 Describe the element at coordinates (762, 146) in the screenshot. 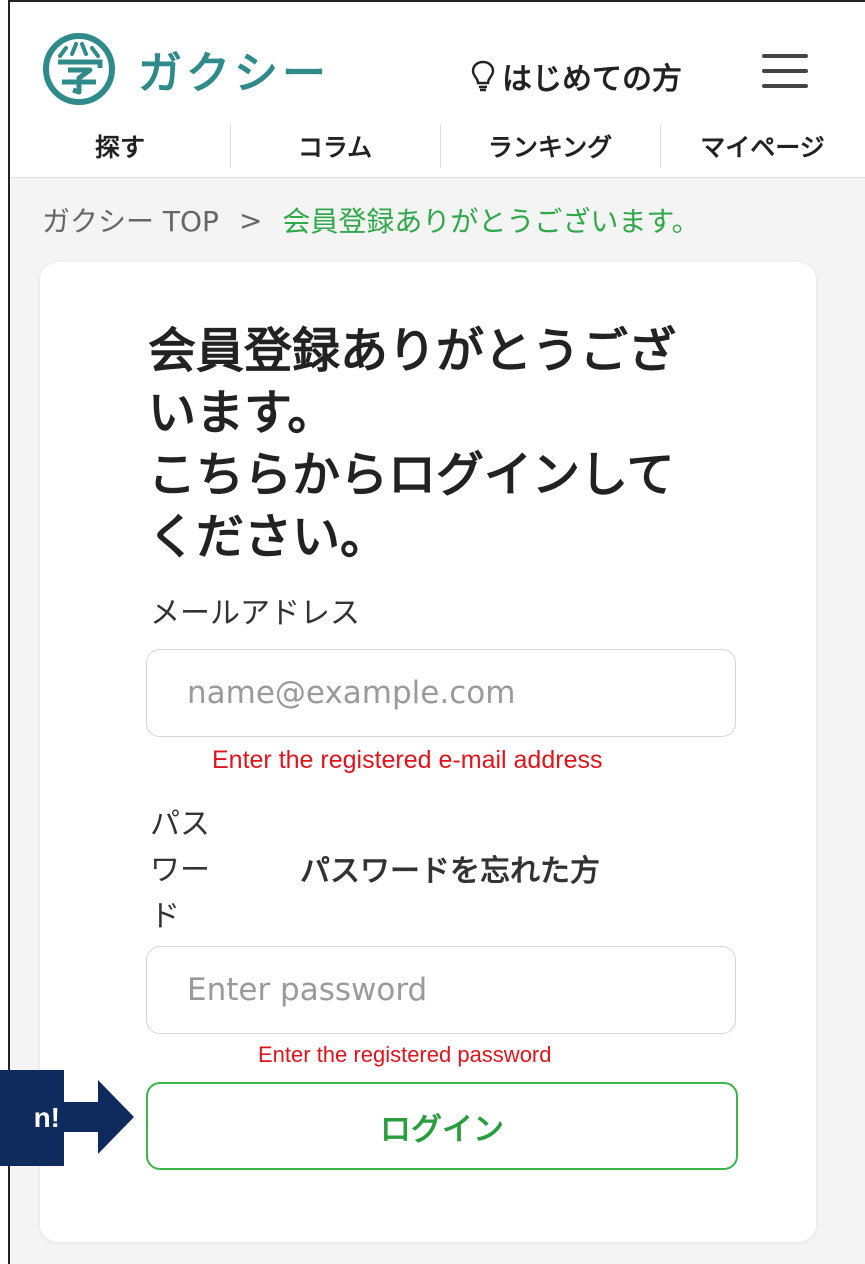

I see `nav-item-mypage: マイページ` at that location.